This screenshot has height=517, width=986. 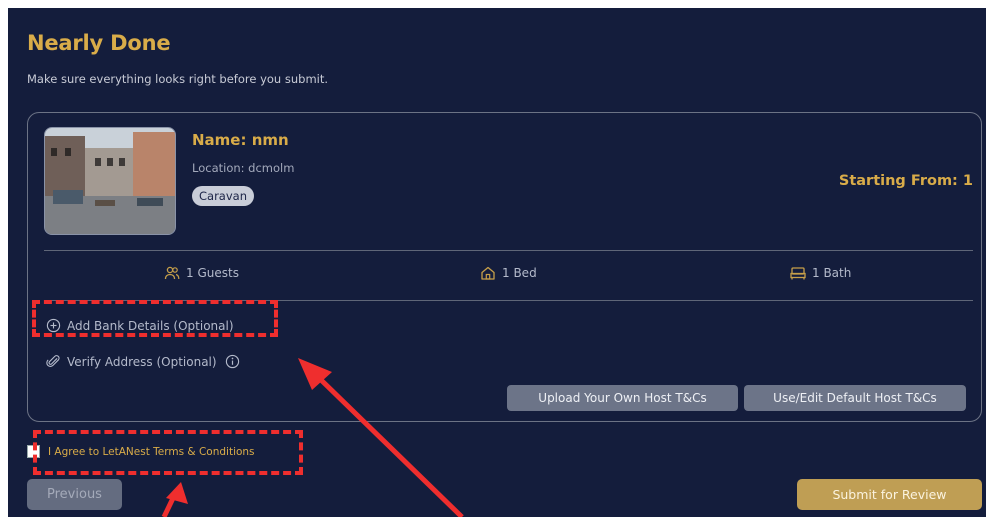 I want to click on annotation-arrows, so click(x=312, y=437).